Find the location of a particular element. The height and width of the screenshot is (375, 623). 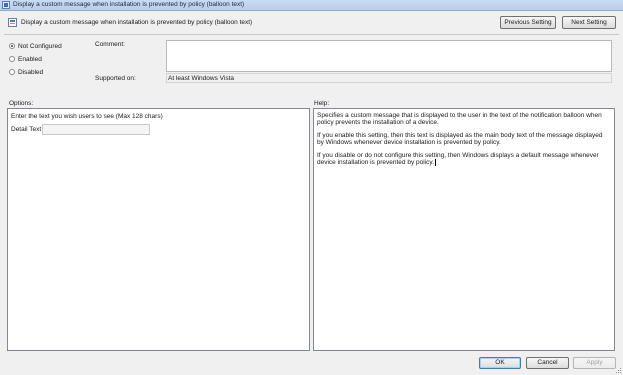

text-caret is located at coordinates (435, 163).